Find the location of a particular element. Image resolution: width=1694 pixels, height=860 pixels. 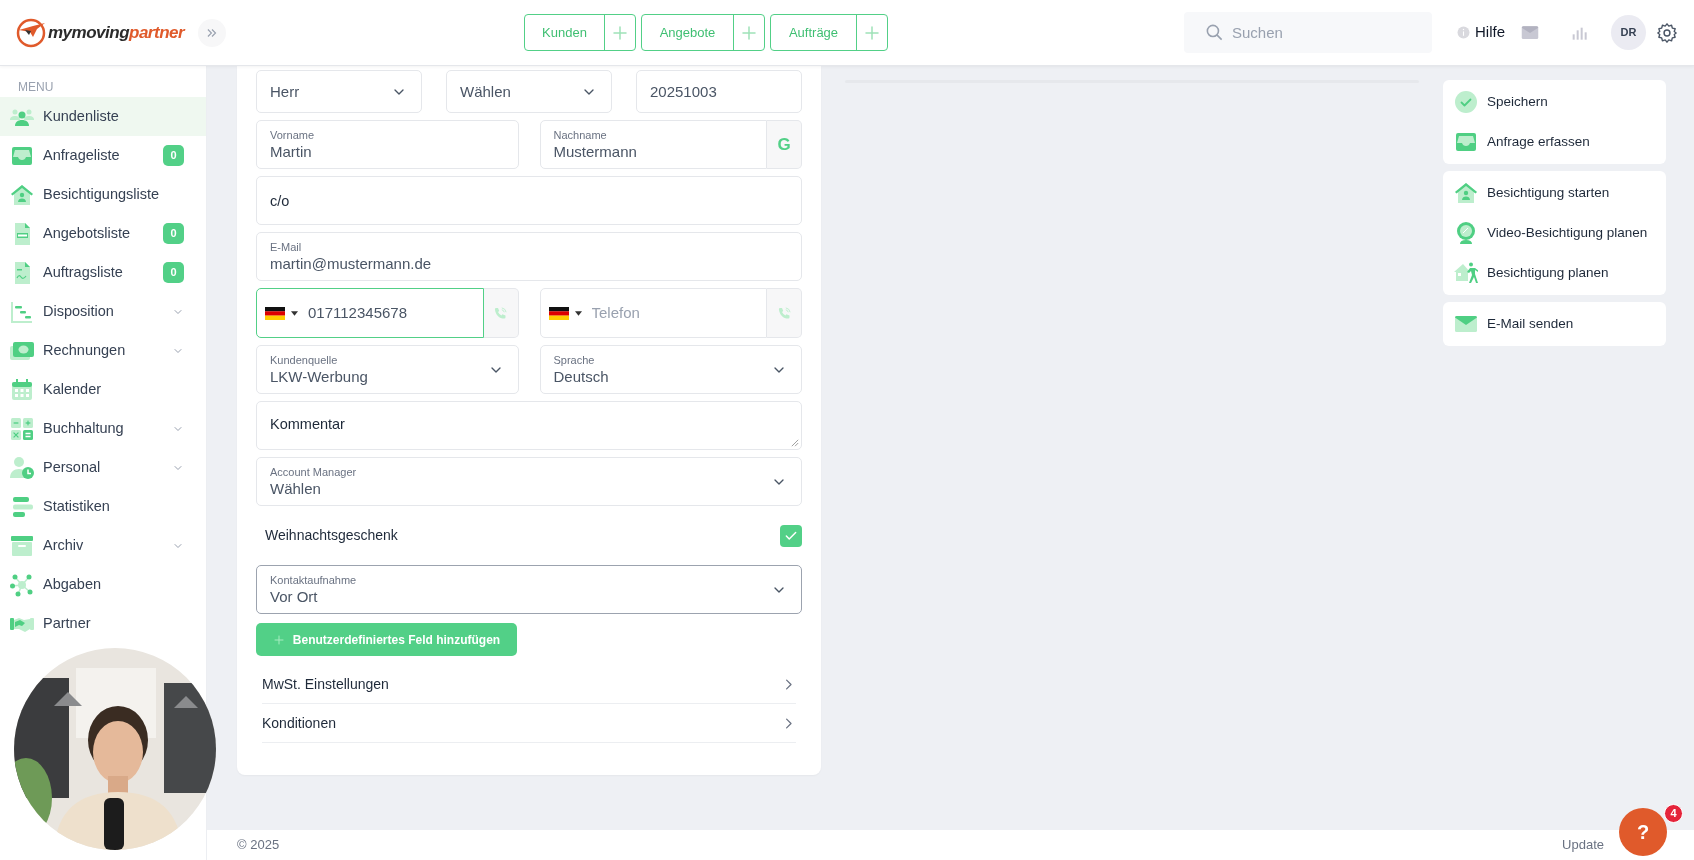

collapsible-section: MwSt. Einstellungen is located at coordinates (529, 684).